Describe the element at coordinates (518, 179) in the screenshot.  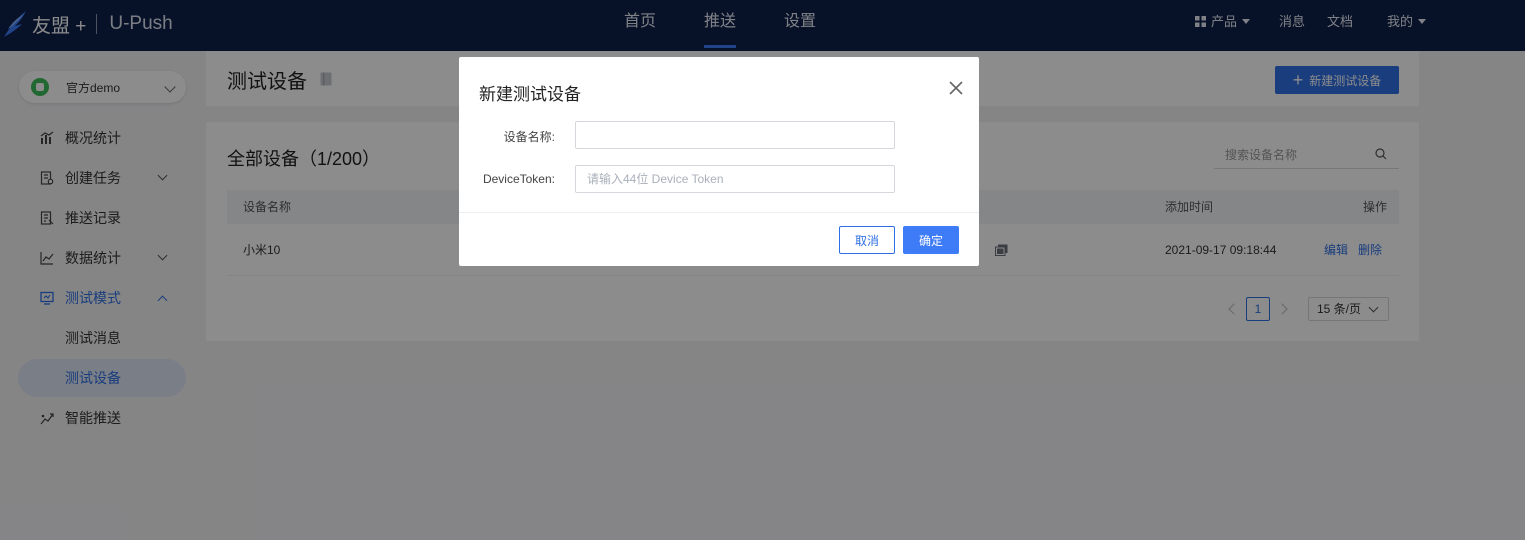
I see `device-token-label: DeviceToken:` at that location.